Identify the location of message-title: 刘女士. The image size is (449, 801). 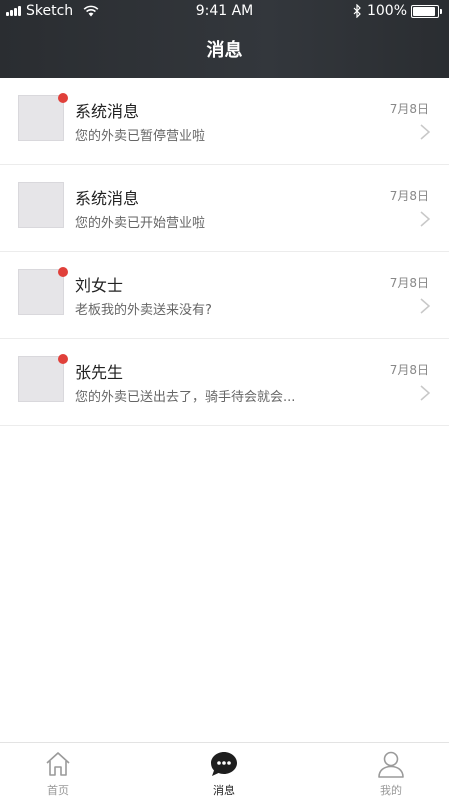
(99, 285).